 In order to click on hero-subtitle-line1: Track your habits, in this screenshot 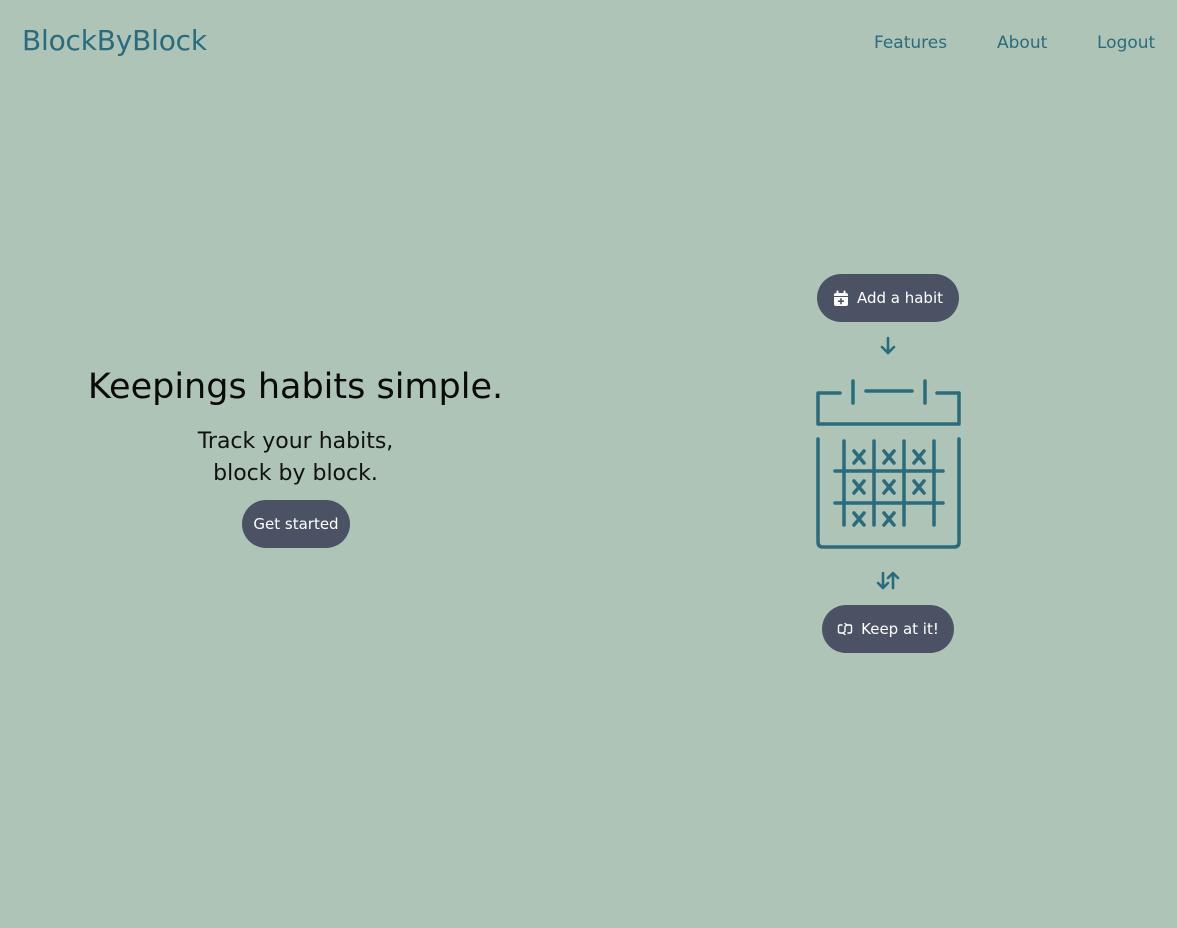, I will do `click(295, 441)`.